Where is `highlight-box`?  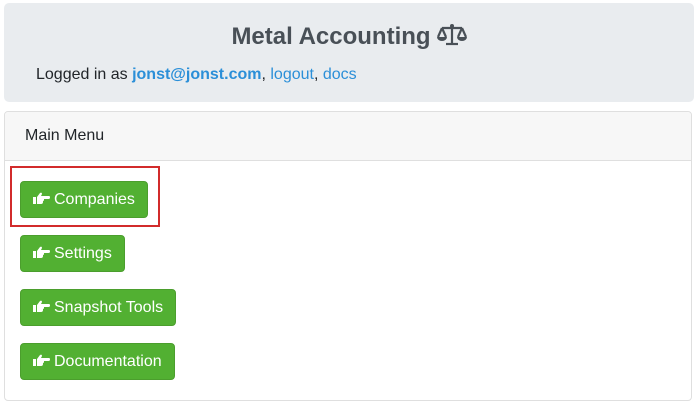
highlight-box is located at coordinates (85, 196).